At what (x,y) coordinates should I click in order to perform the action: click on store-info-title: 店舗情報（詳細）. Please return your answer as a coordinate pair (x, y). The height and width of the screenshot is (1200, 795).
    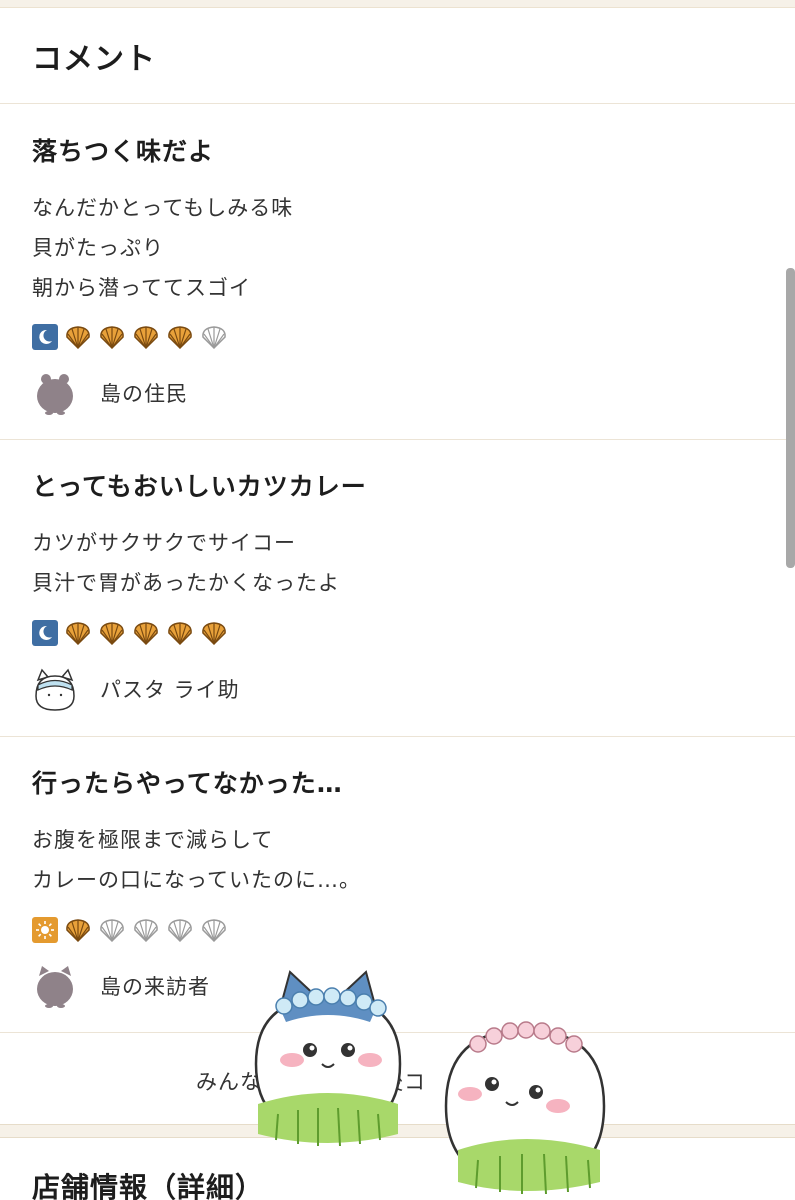
    Looking at the image, I should click on (148, 1185).